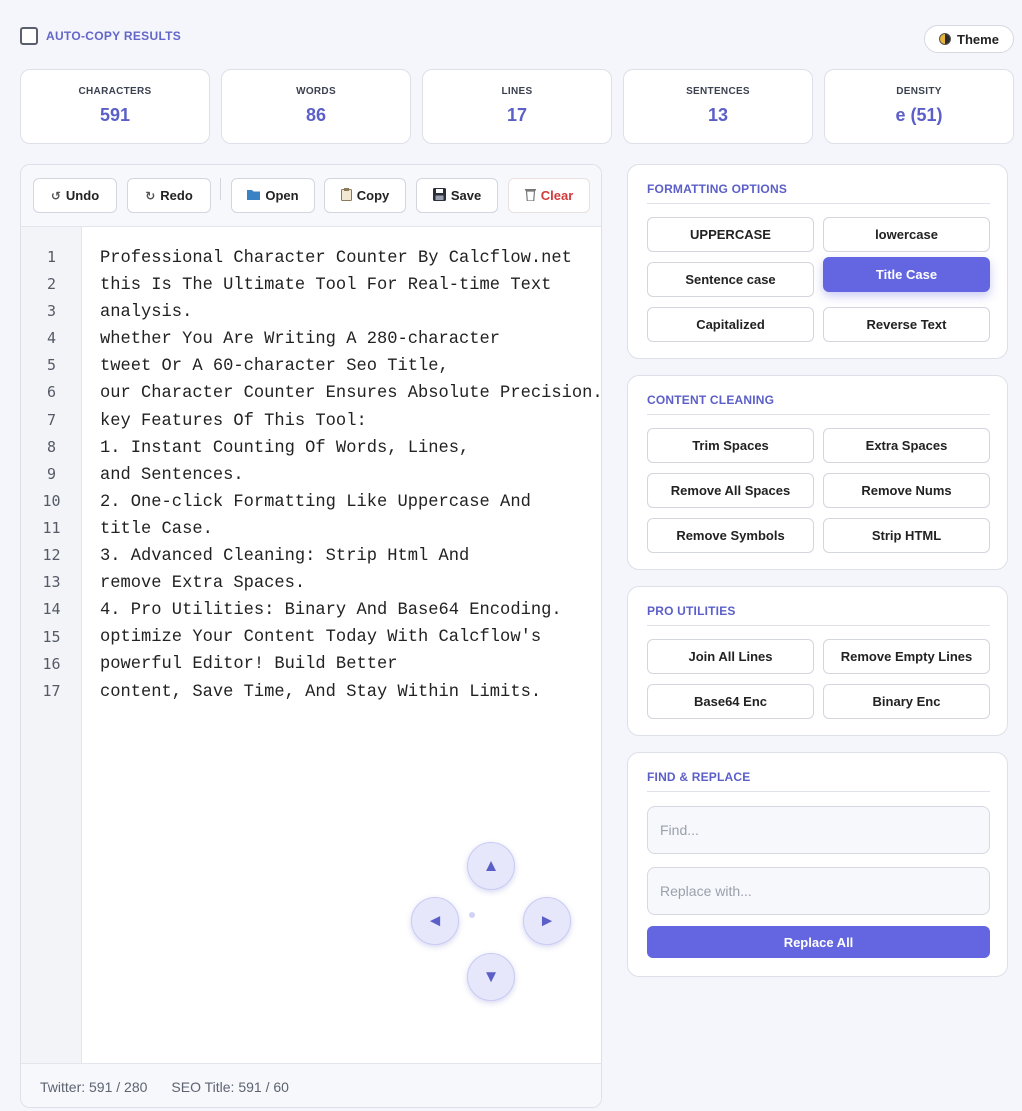 The height and width of the screenshot is (1111, 1022). What do you see at coordinates (51, 284) in the screenshot?
I see `line-number: 2` at bounding box center [51, 284].